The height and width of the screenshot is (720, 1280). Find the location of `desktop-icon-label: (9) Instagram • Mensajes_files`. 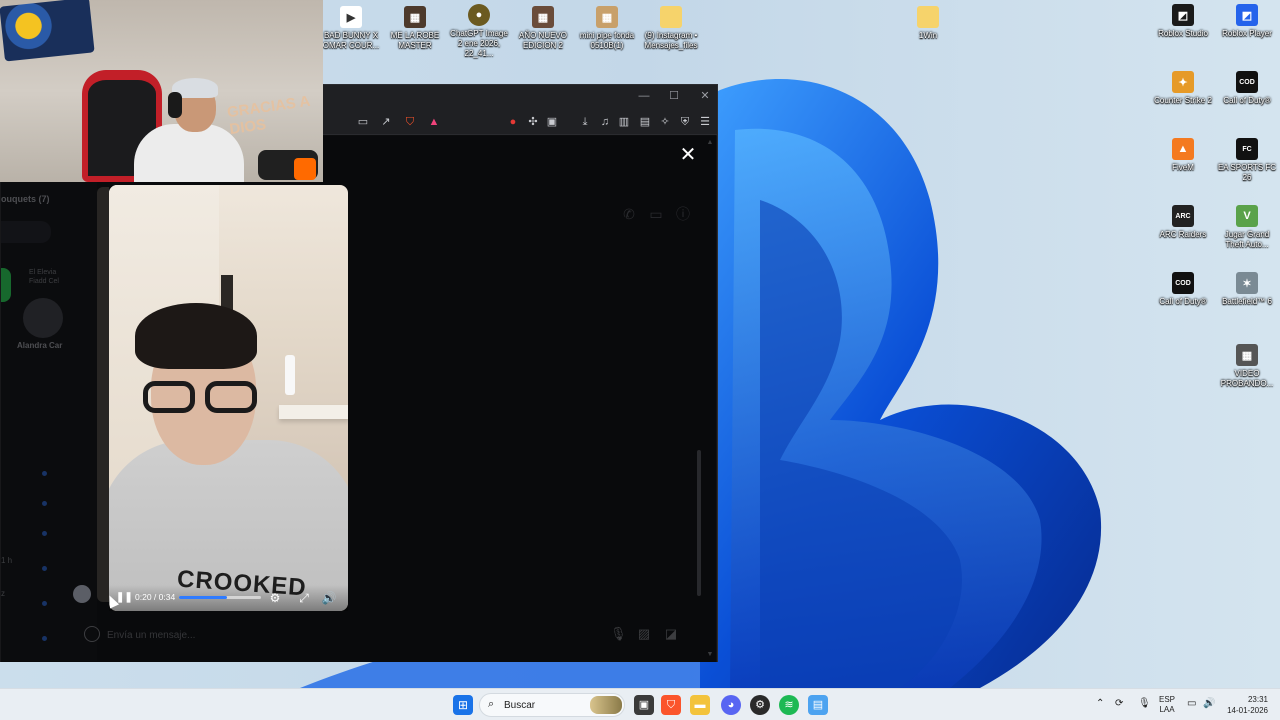

desktop-icon-label: (9) Instagram • Mensajes_files is located at coordinates (671, 40).